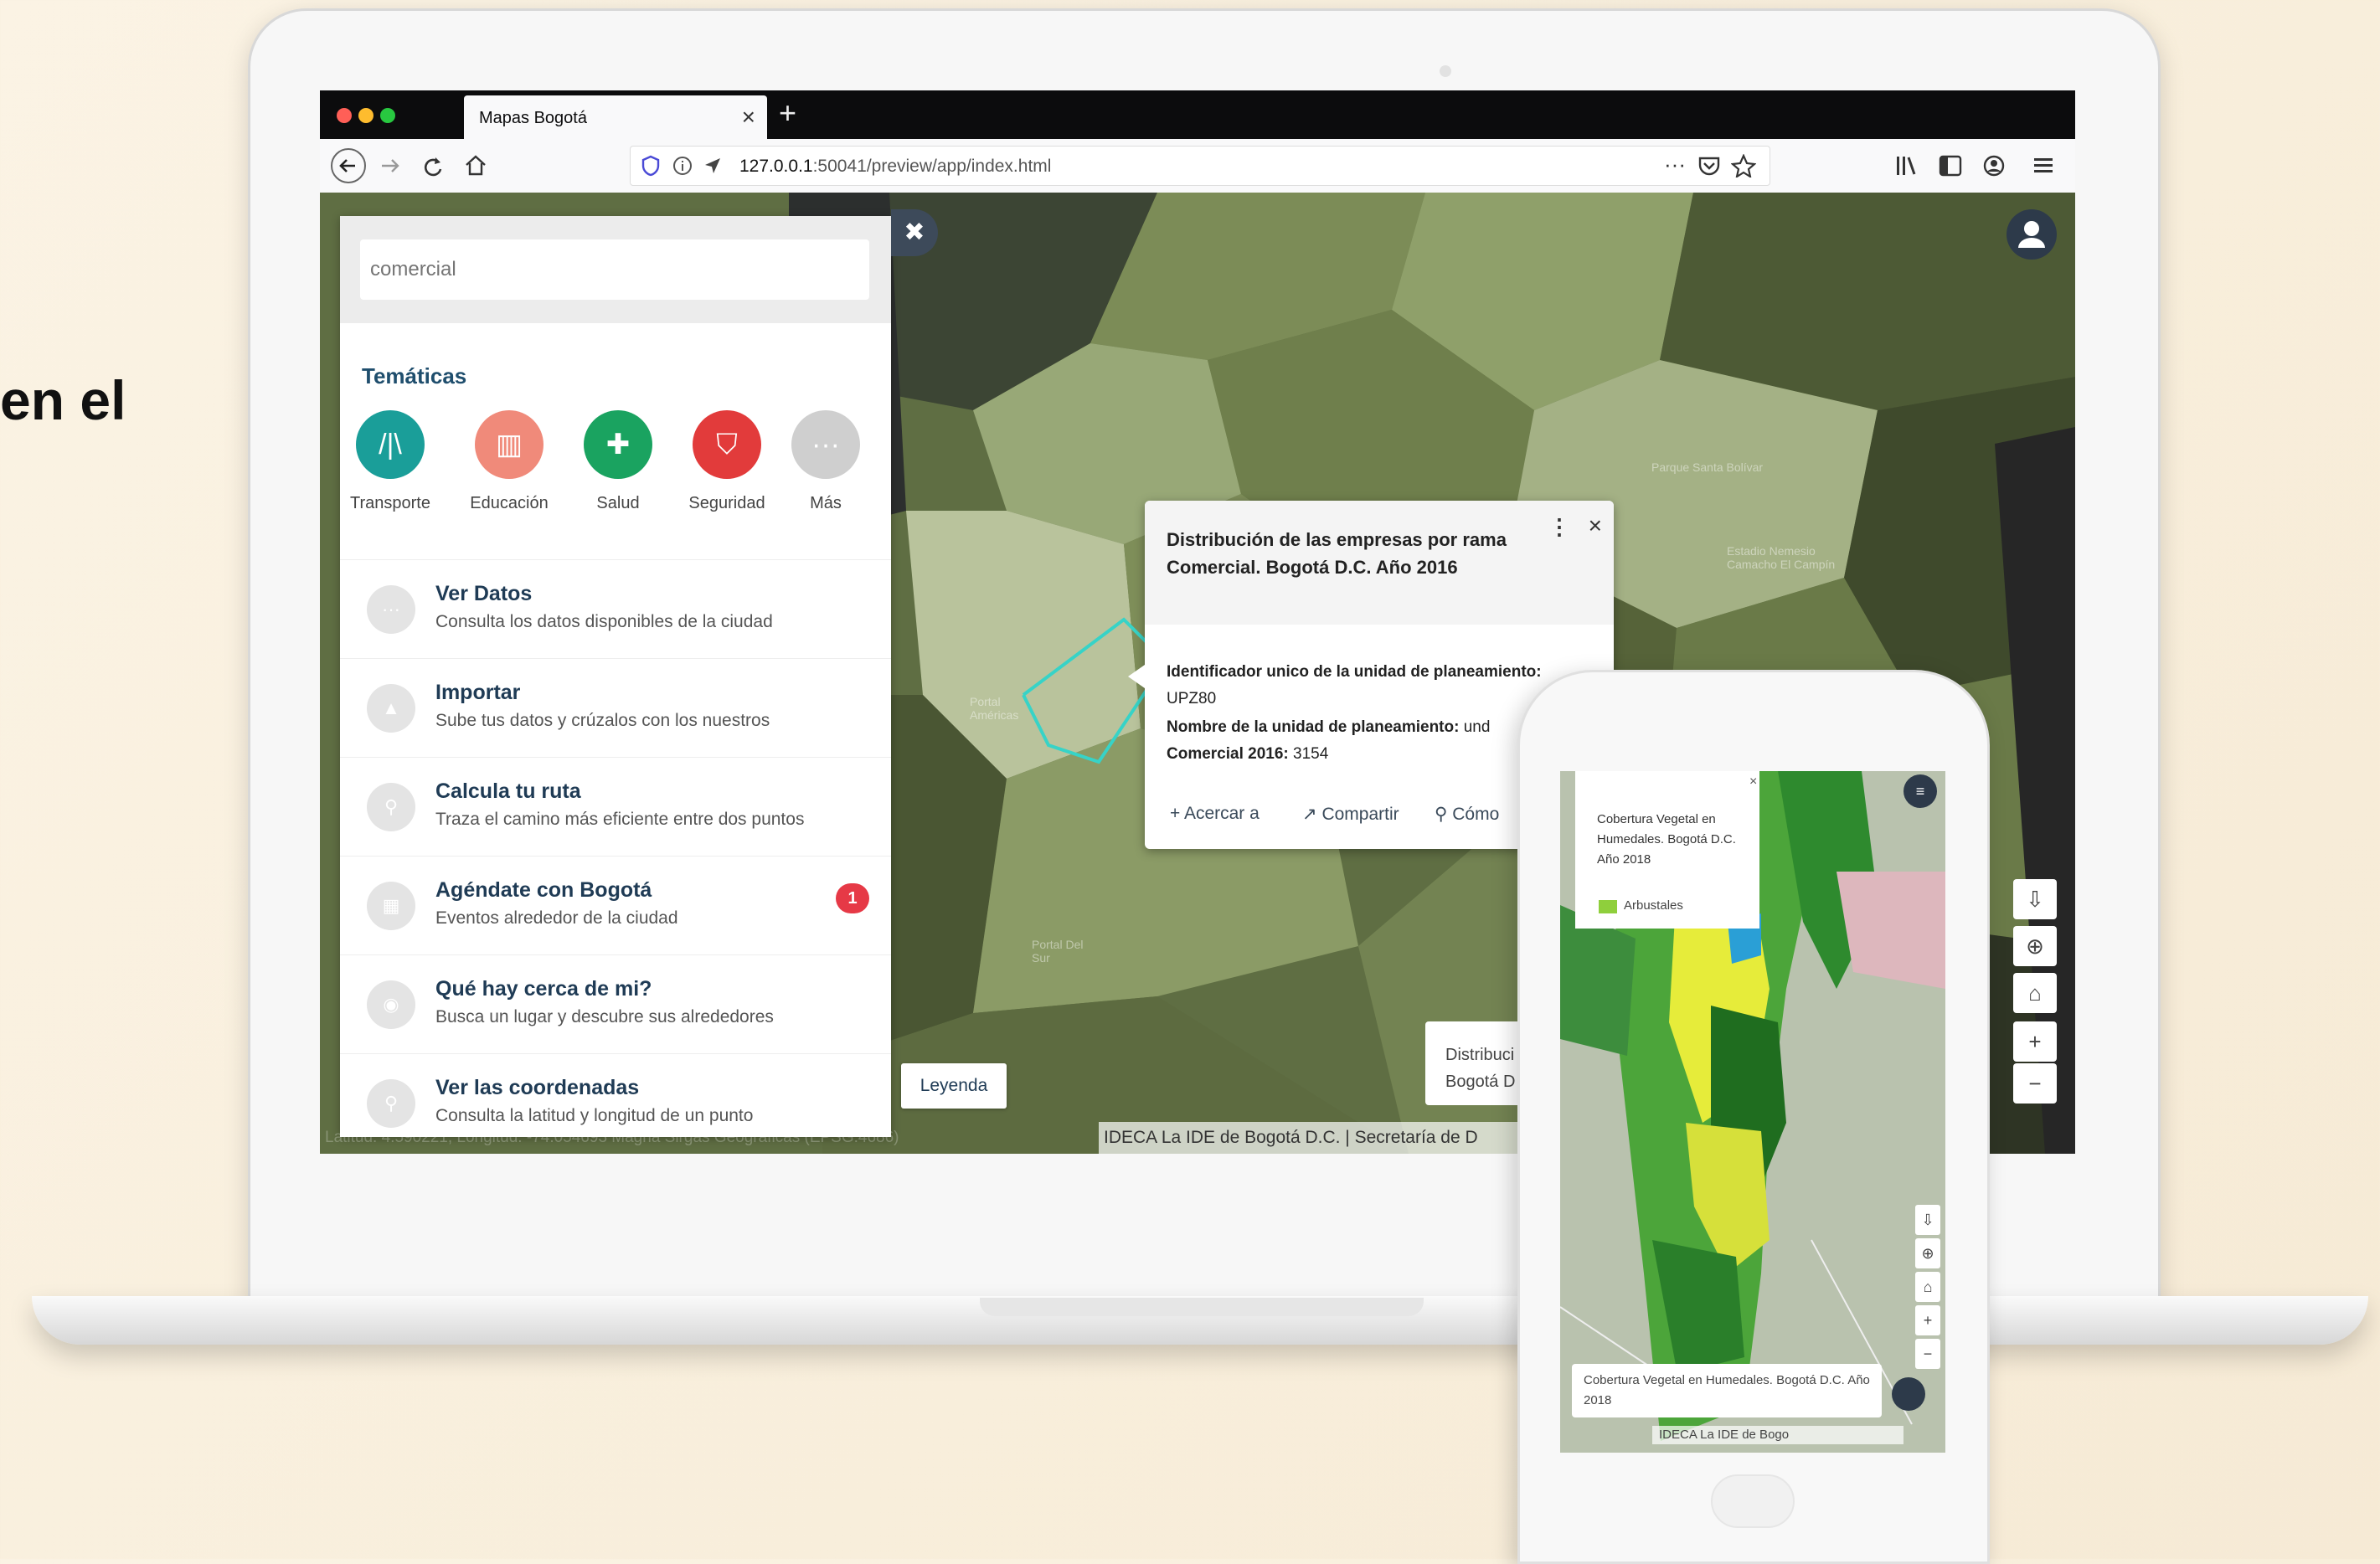  I want to click on route-icon: ⚲, so click(391, 807).